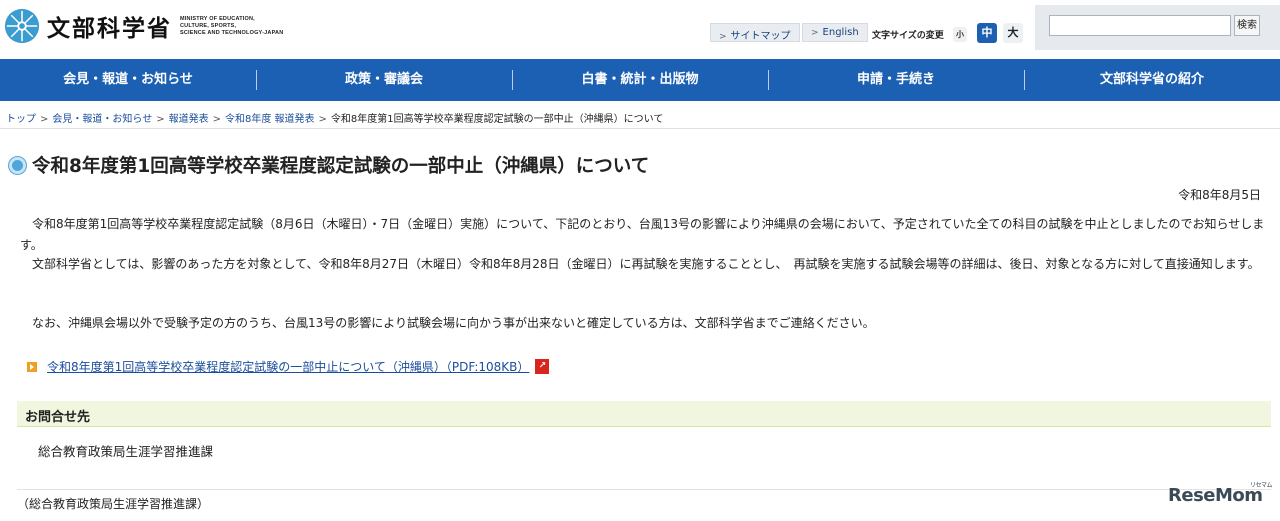 The height and width of the screenshot is (521, 1280). I want to click on nav-item-policy: 政策・審議会, so click(384, 80).